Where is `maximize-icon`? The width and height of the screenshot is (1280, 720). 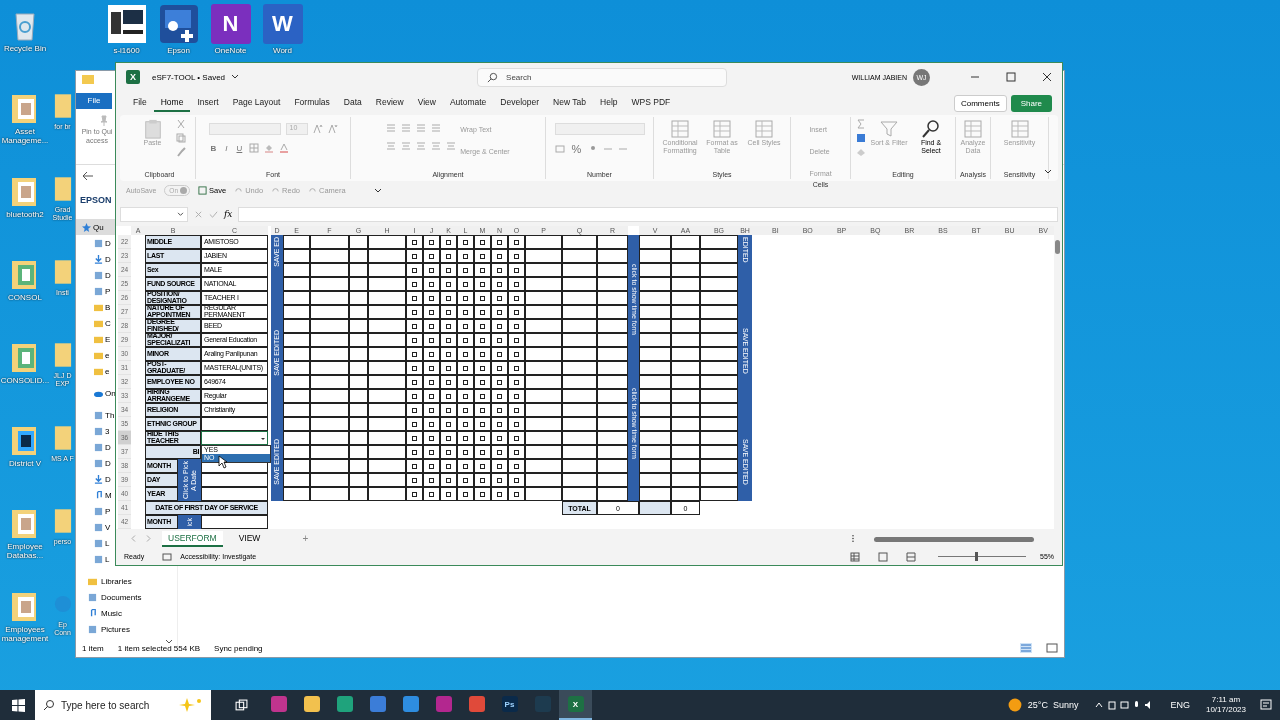
maximize-icon is located at coordinates (1011, 77).